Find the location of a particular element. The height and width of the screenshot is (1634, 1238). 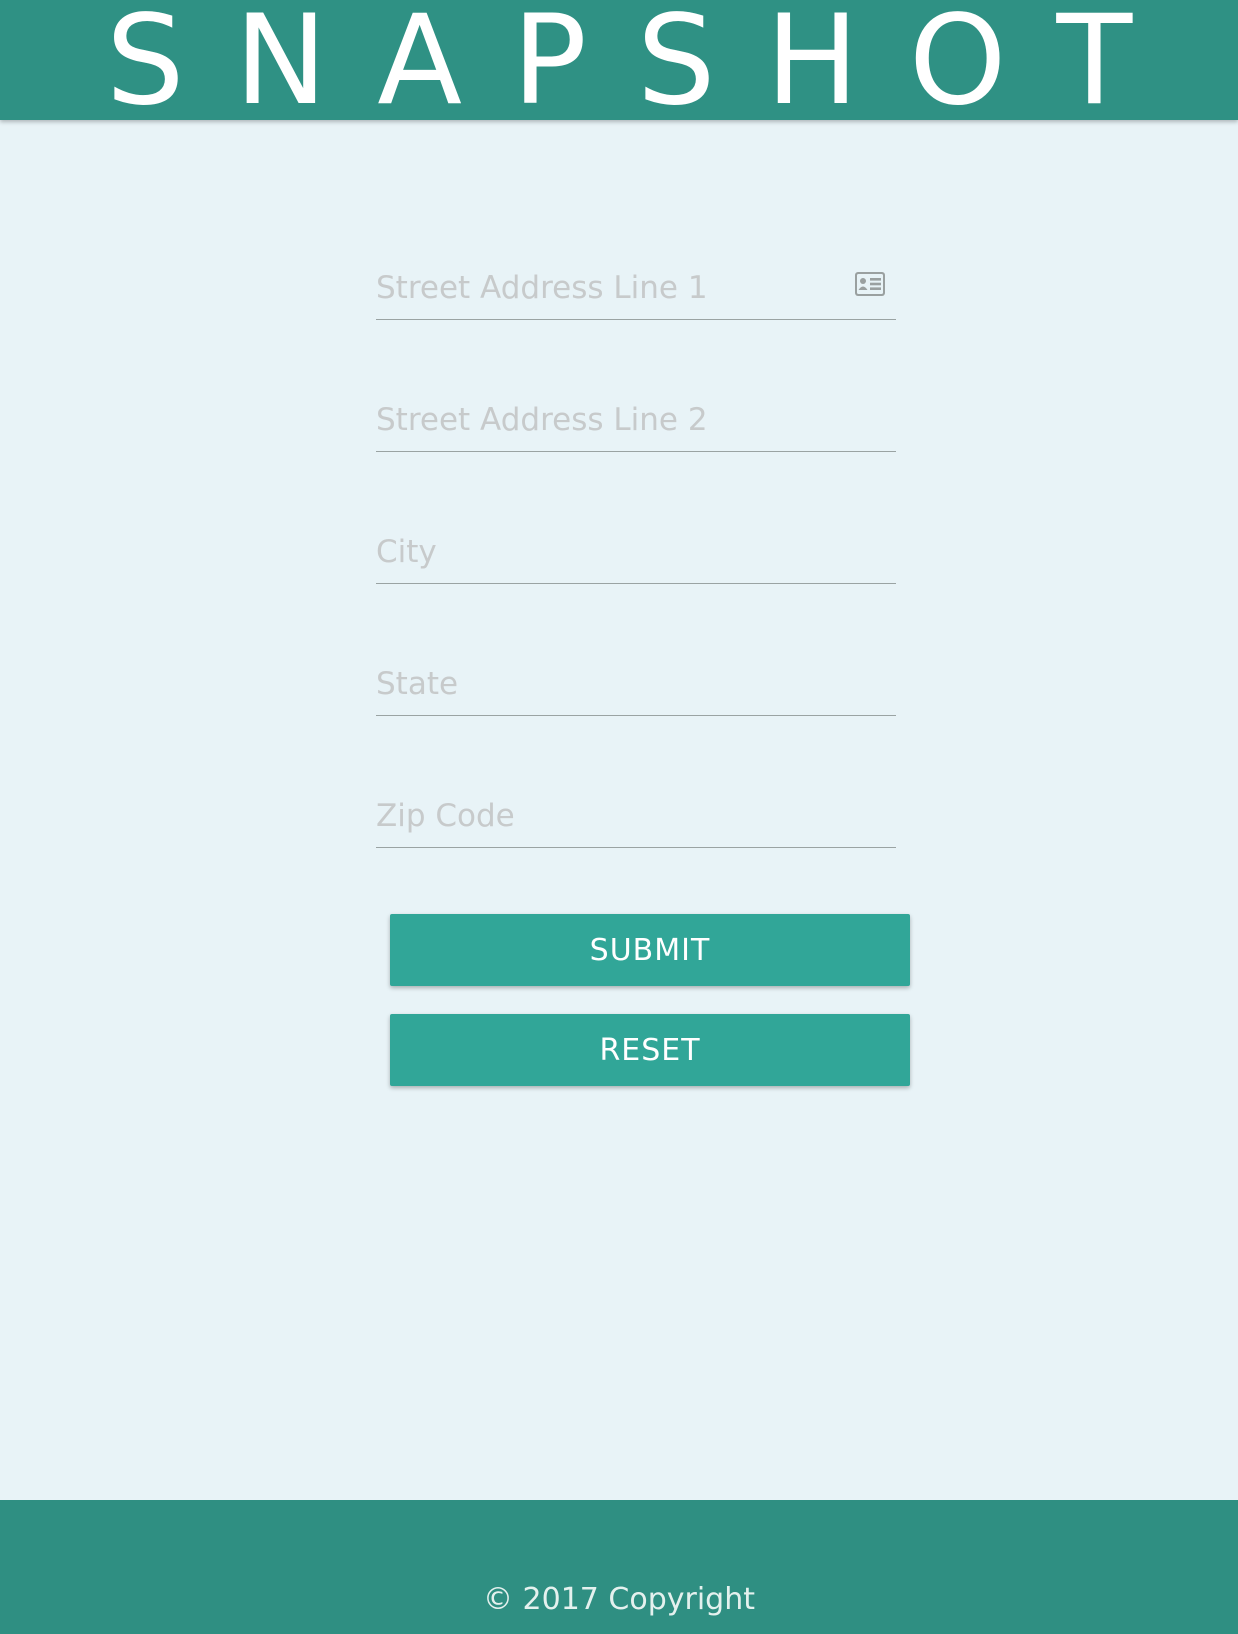

copyright-text: © 2017 Copyright is located at coordinates (618, 1599).